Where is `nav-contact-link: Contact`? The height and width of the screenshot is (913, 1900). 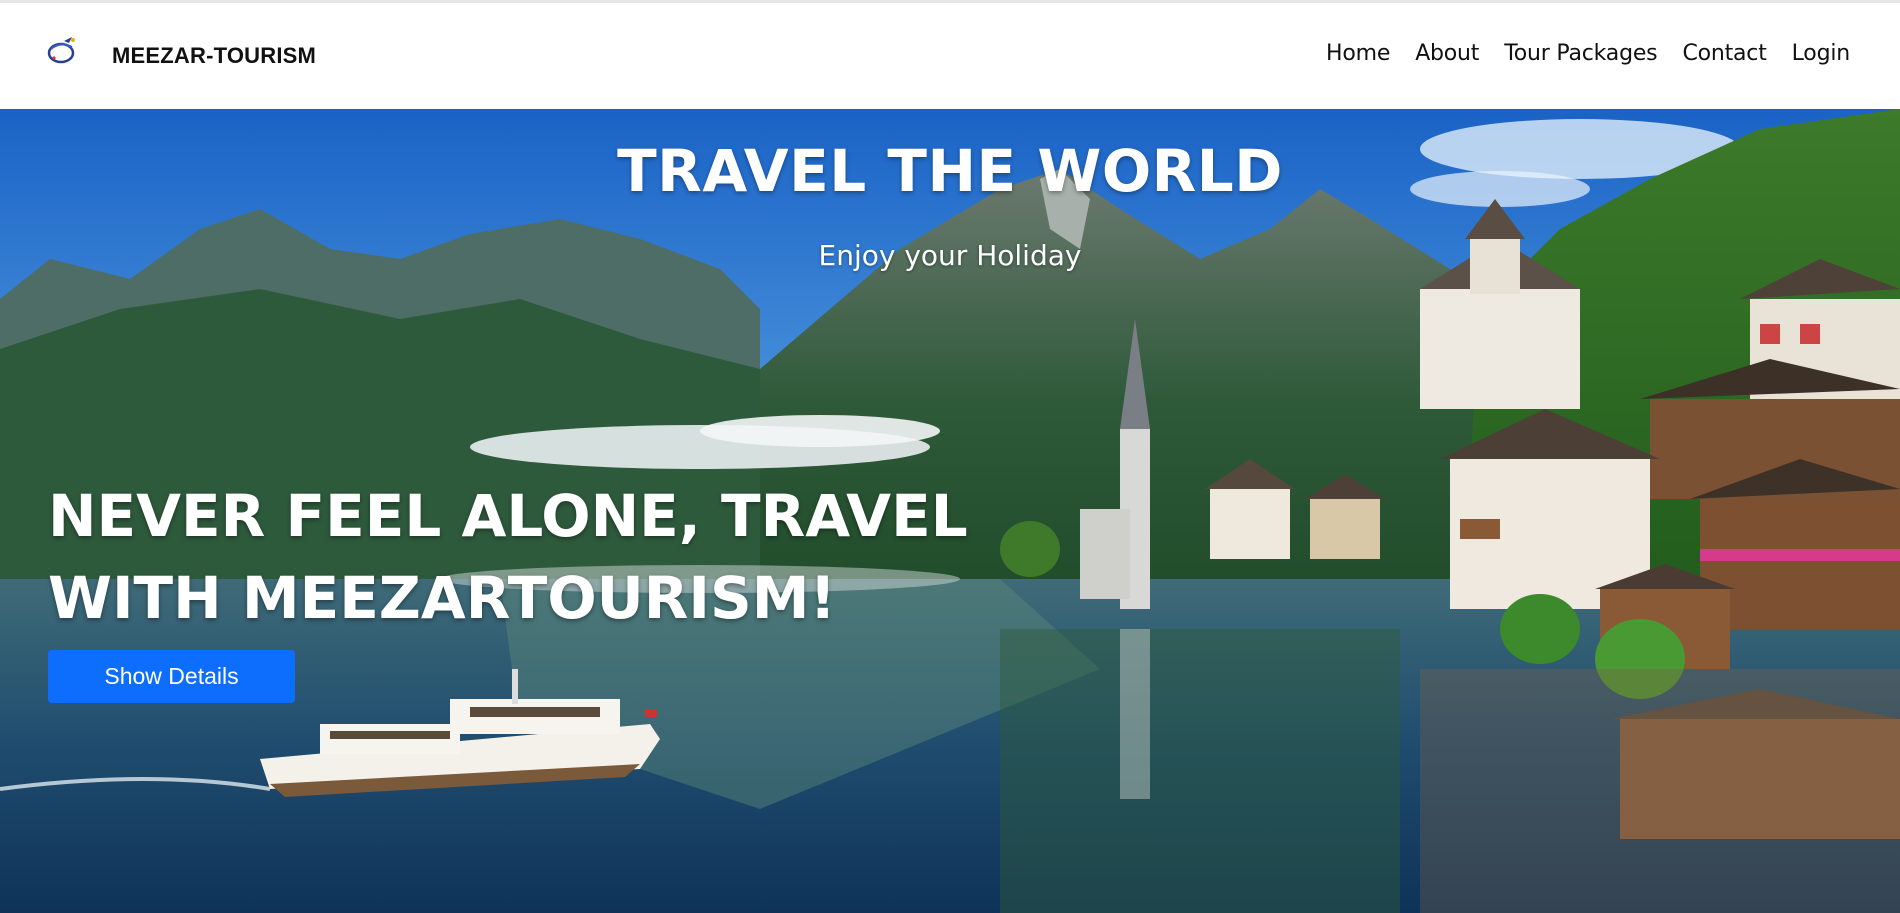
nav-contact-link: Contact is located at coordinates (1724, 53).